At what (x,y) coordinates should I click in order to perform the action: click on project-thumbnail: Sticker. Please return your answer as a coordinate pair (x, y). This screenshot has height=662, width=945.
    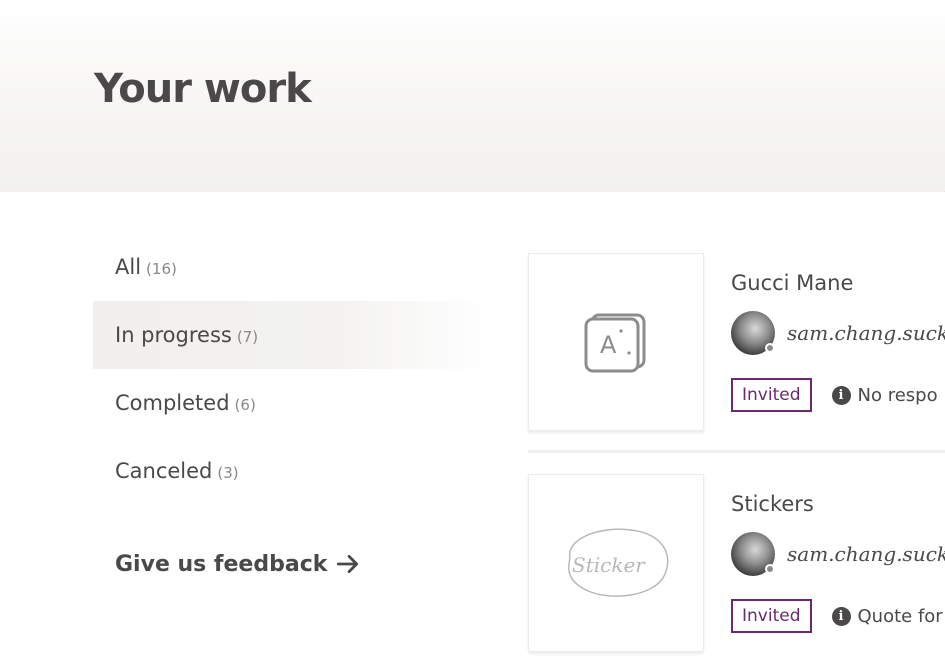
    Looking at the image, I should click on (616, 563).